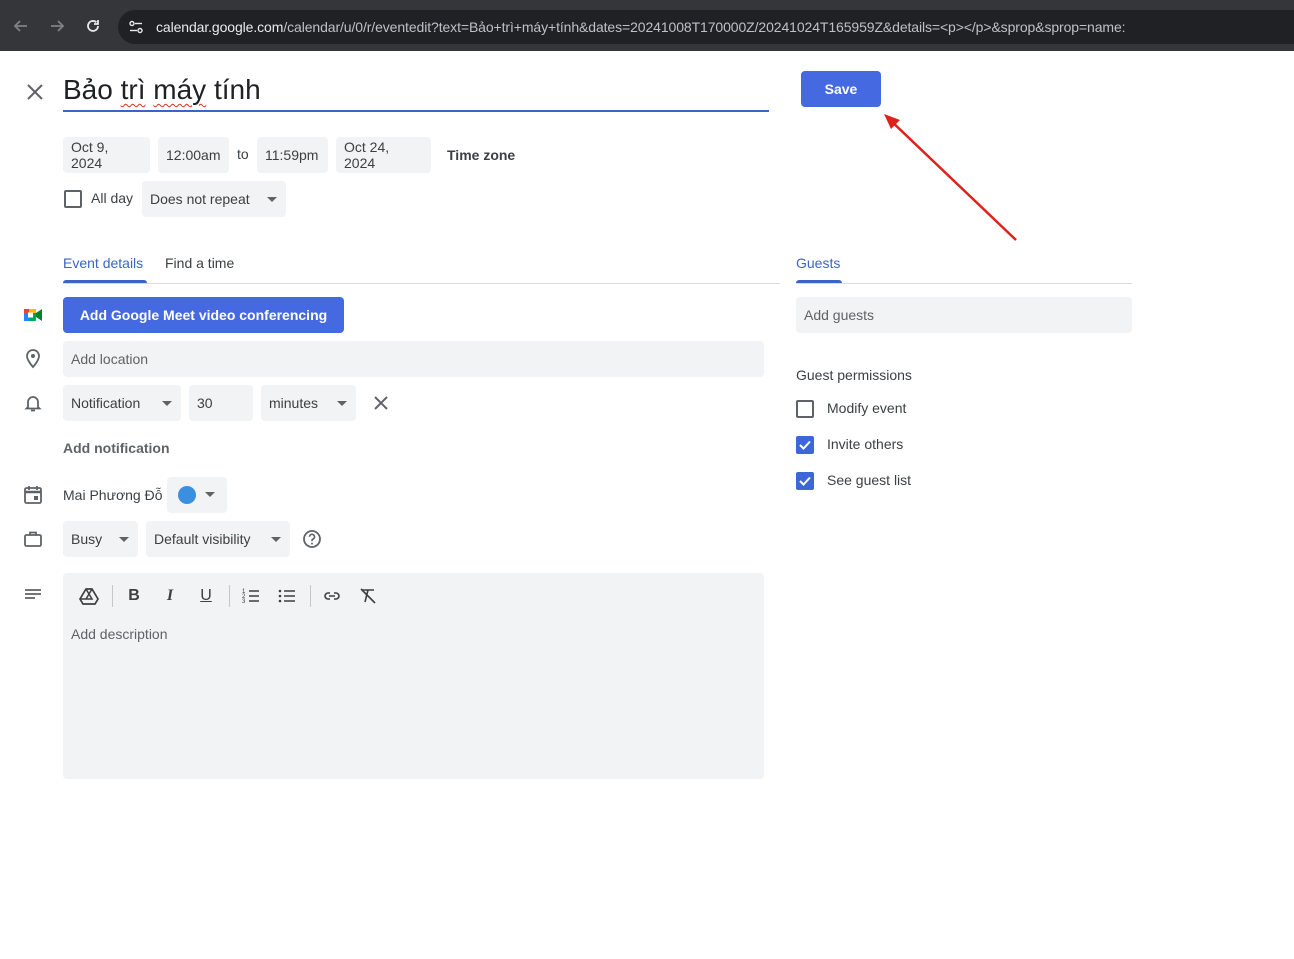 Image resolution: width=1294 pixels, height=959 pixels. What do you see at coordinates (292, 155) in the screenshot?
I see `end-time-button: 11:59pm` at bounding box center [292, 155].